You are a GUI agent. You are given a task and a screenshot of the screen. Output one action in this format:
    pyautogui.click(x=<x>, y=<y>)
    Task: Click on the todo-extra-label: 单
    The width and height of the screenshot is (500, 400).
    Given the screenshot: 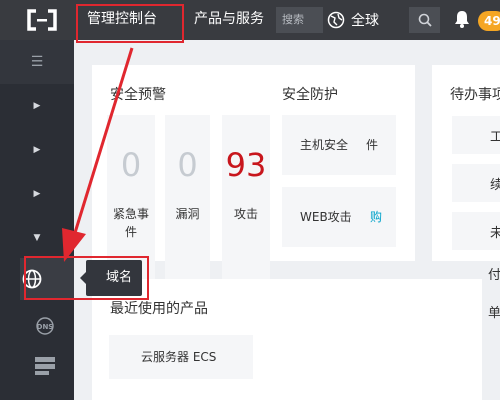 What is the action you would take?
    pyautogui.click(x=494, y=313)
    